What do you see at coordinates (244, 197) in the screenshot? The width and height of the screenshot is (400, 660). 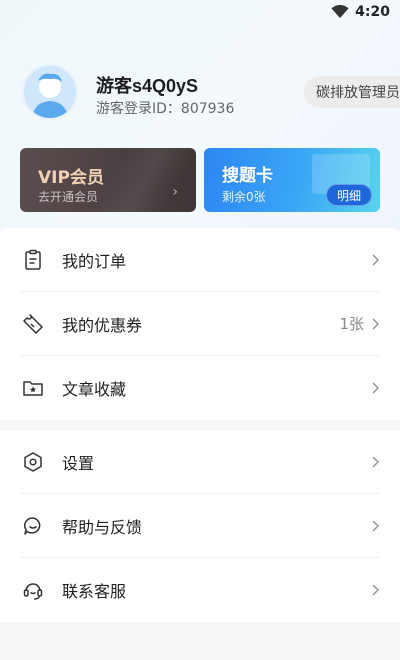 I see `search-card-remaining: 剩余0张` at bounding box center [244, 197].